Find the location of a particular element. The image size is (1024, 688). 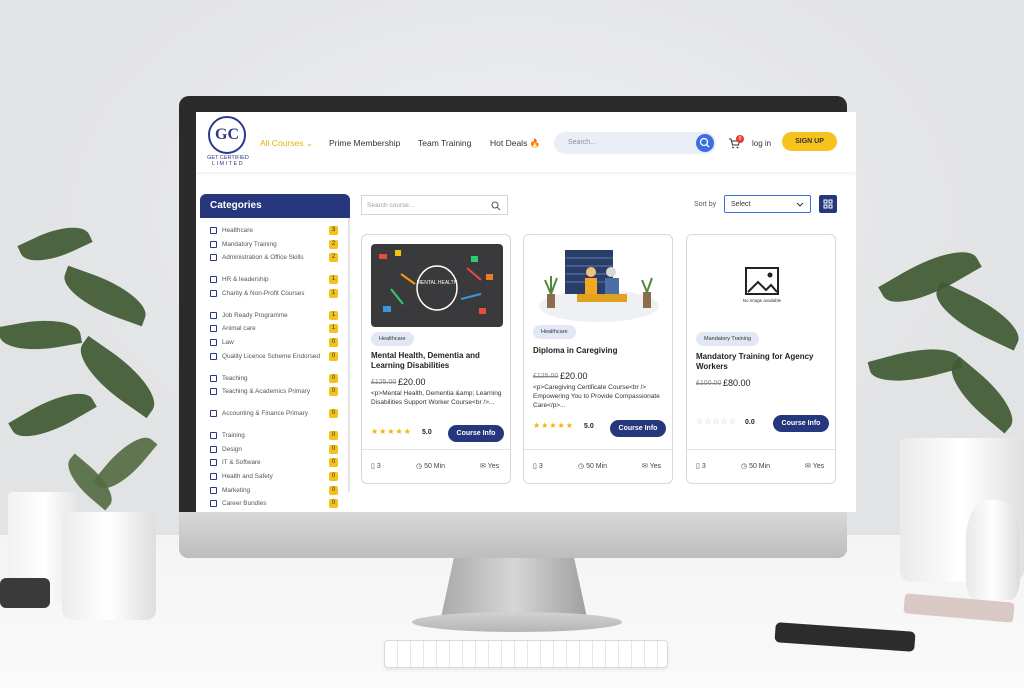

grid-view-button is located at coordinates (828, 204).